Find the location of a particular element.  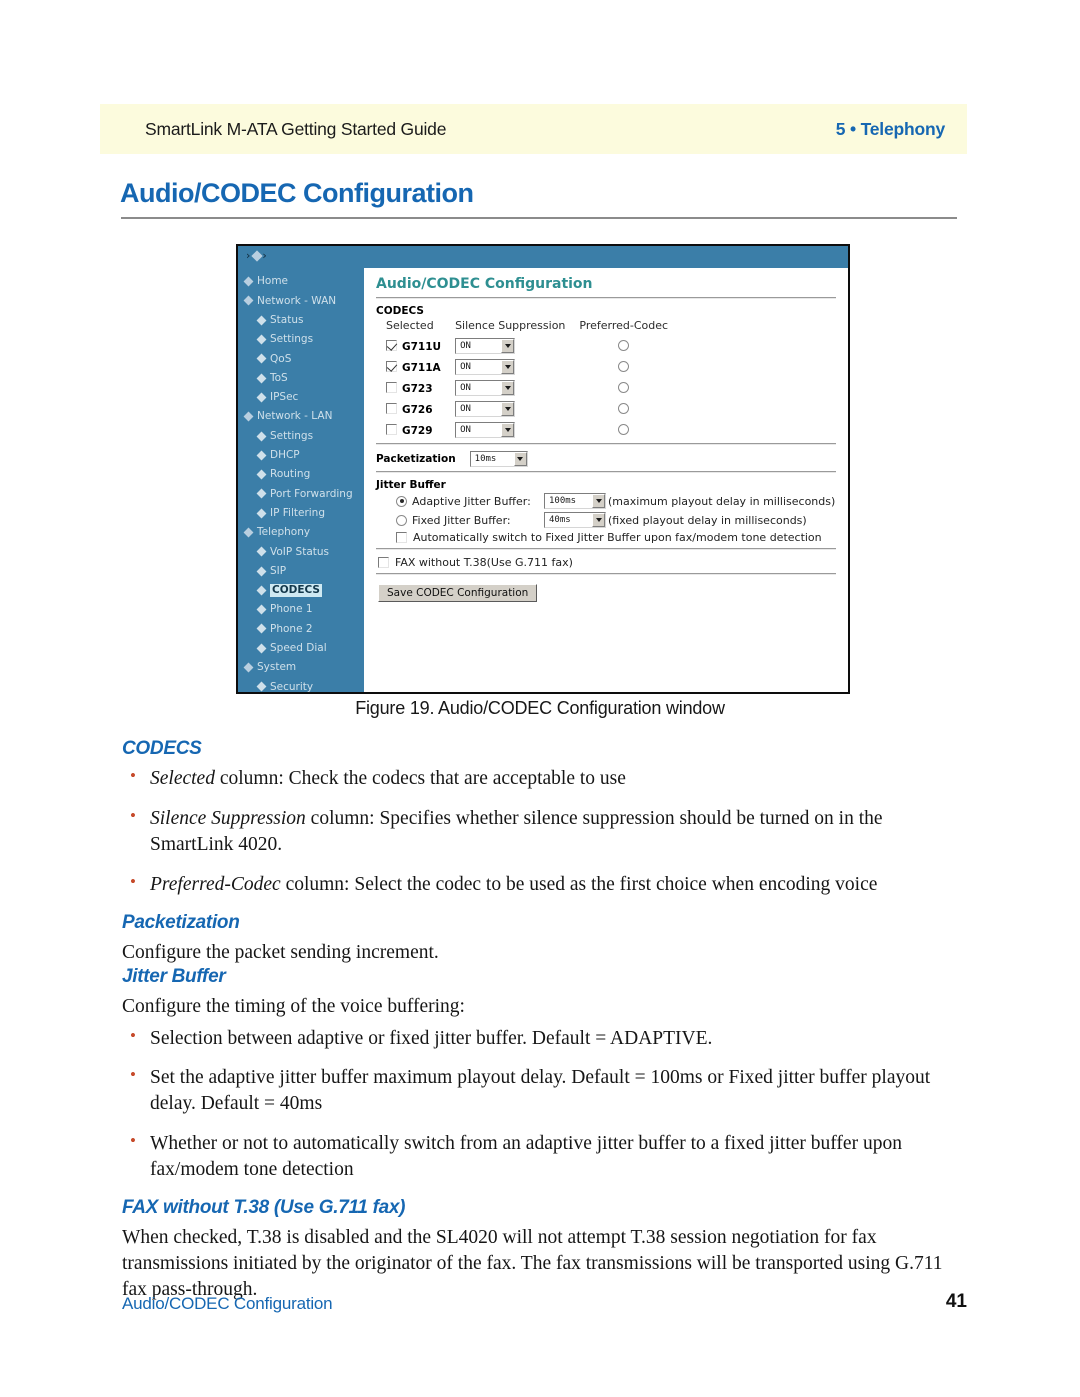

sidebar-item-telephony: Telephony is located at coordinates (301, 532).